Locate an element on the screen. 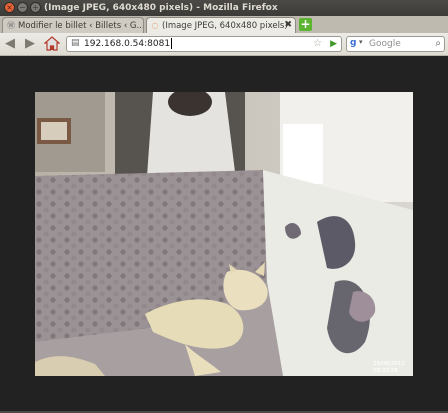  navigation-toolbar: ◀ ▶ ▤ 192.168.0.54:8081 ☆ ▶ g ▾ Google ⌕ is located at coordinates (224, 44).